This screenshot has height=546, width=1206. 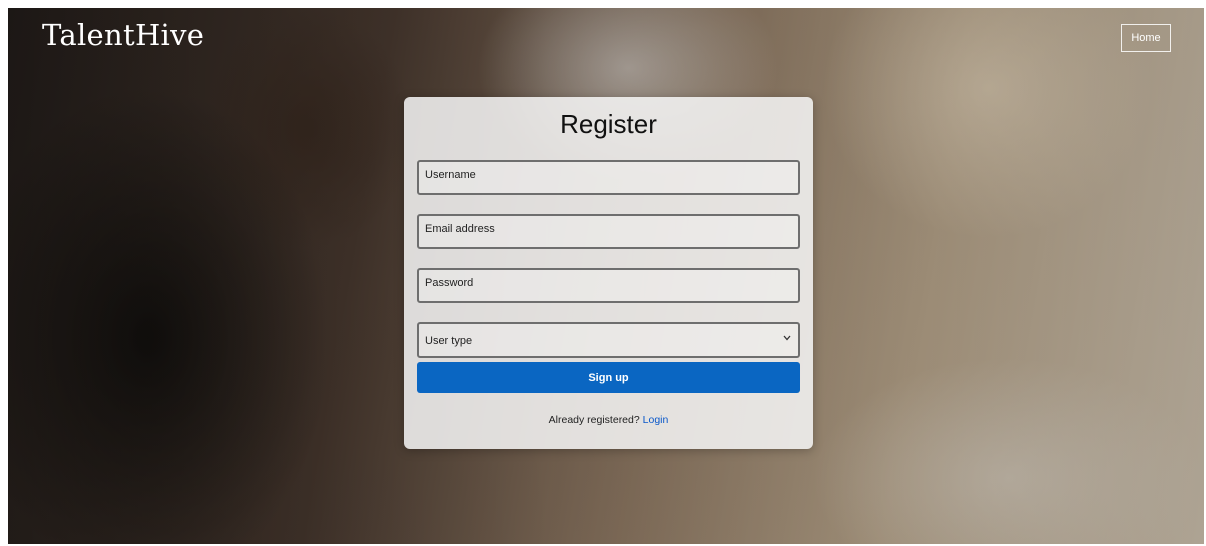 I want to click on email-field: Email address, so click(x=608, y=231).